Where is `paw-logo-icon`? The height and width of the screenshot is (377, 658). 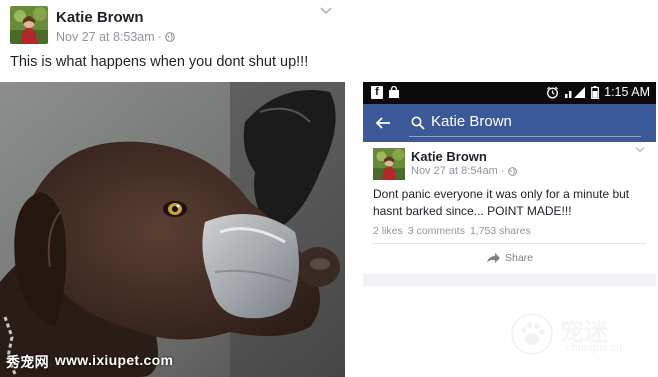
paw-logo-icon is located at coordinates (532, 334).